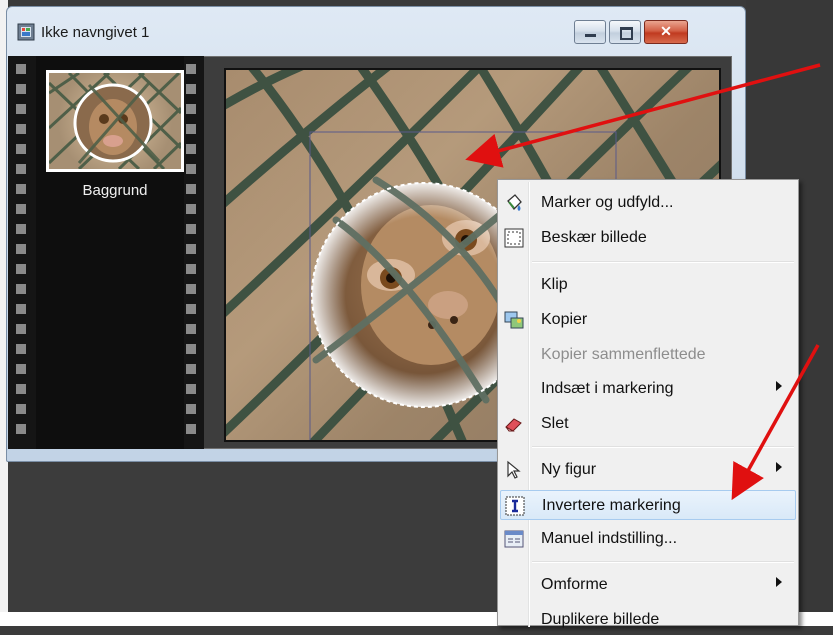 This screenshot has height=635, width=833. I want to click on close-button, so click(666, 32).